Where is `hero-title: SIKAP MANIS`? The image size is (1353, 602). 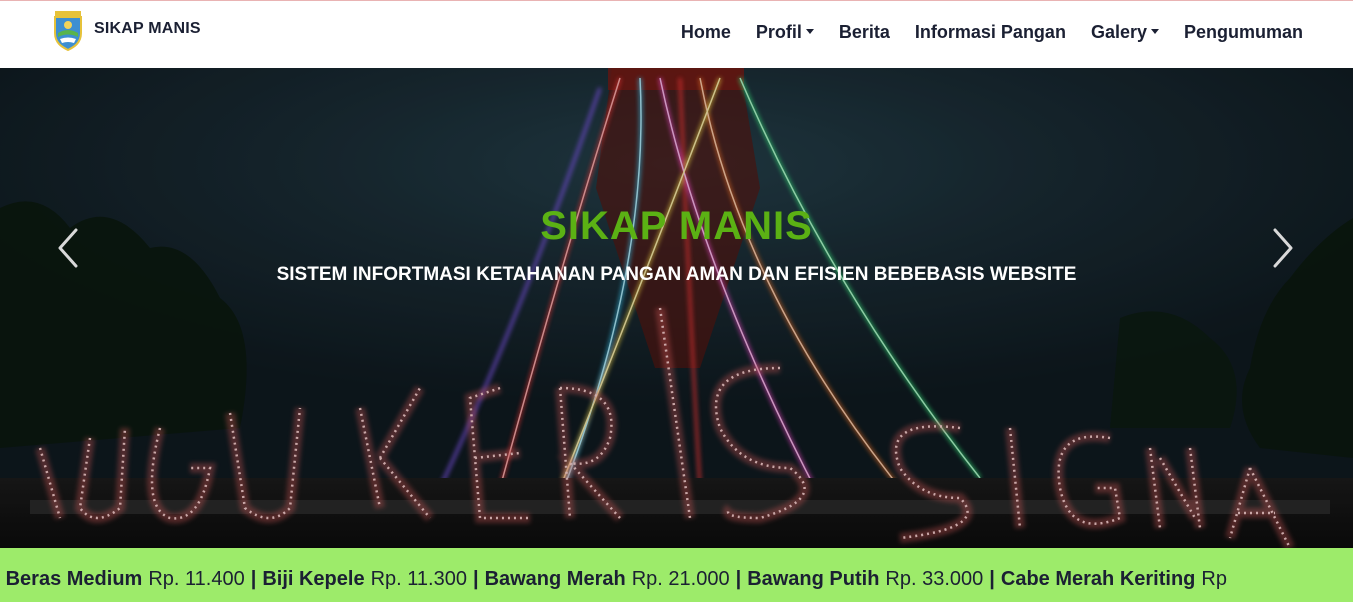 hero-title: SIKAP MANIS is located at coordinates (676, 226).